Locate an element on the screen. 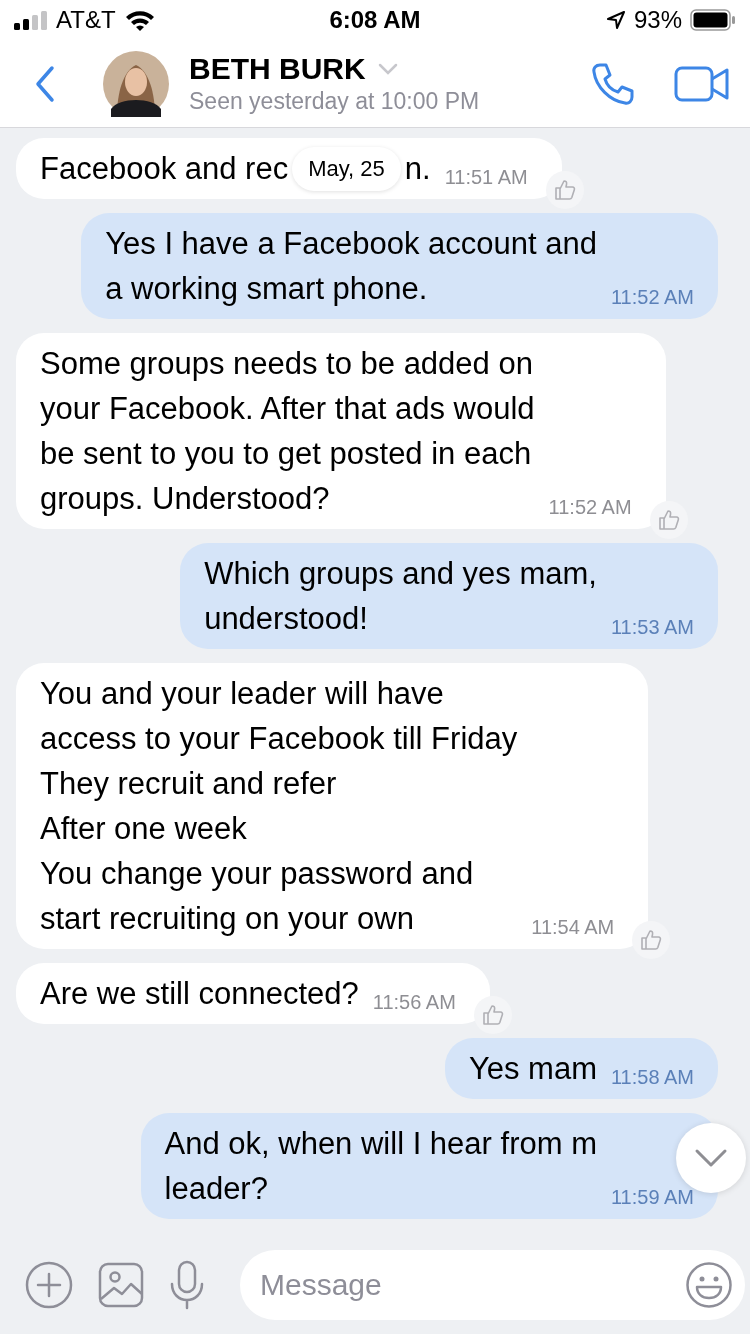  date-label: May, 25 is located at coordinates (346, 168).